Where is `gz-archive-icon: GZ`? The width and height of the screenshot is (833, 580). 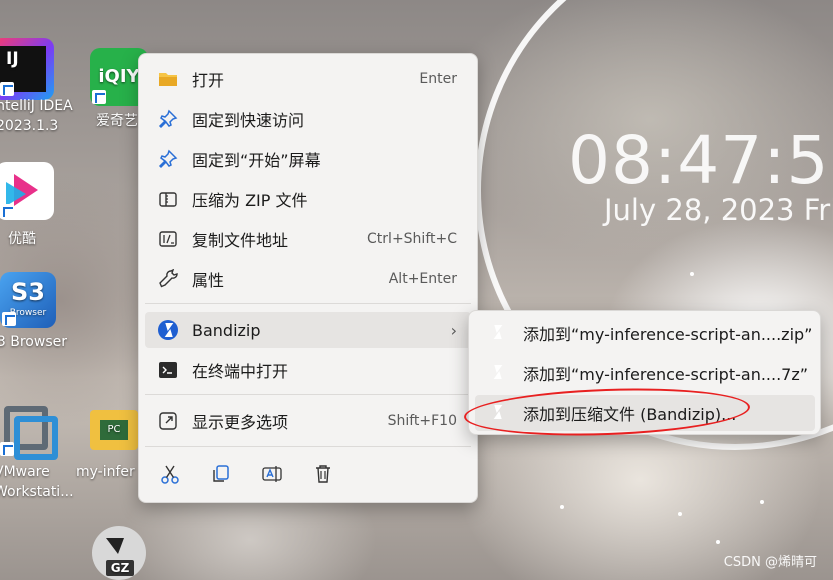
gz-archive-icon: GZ is located at coordinates (119, 553).